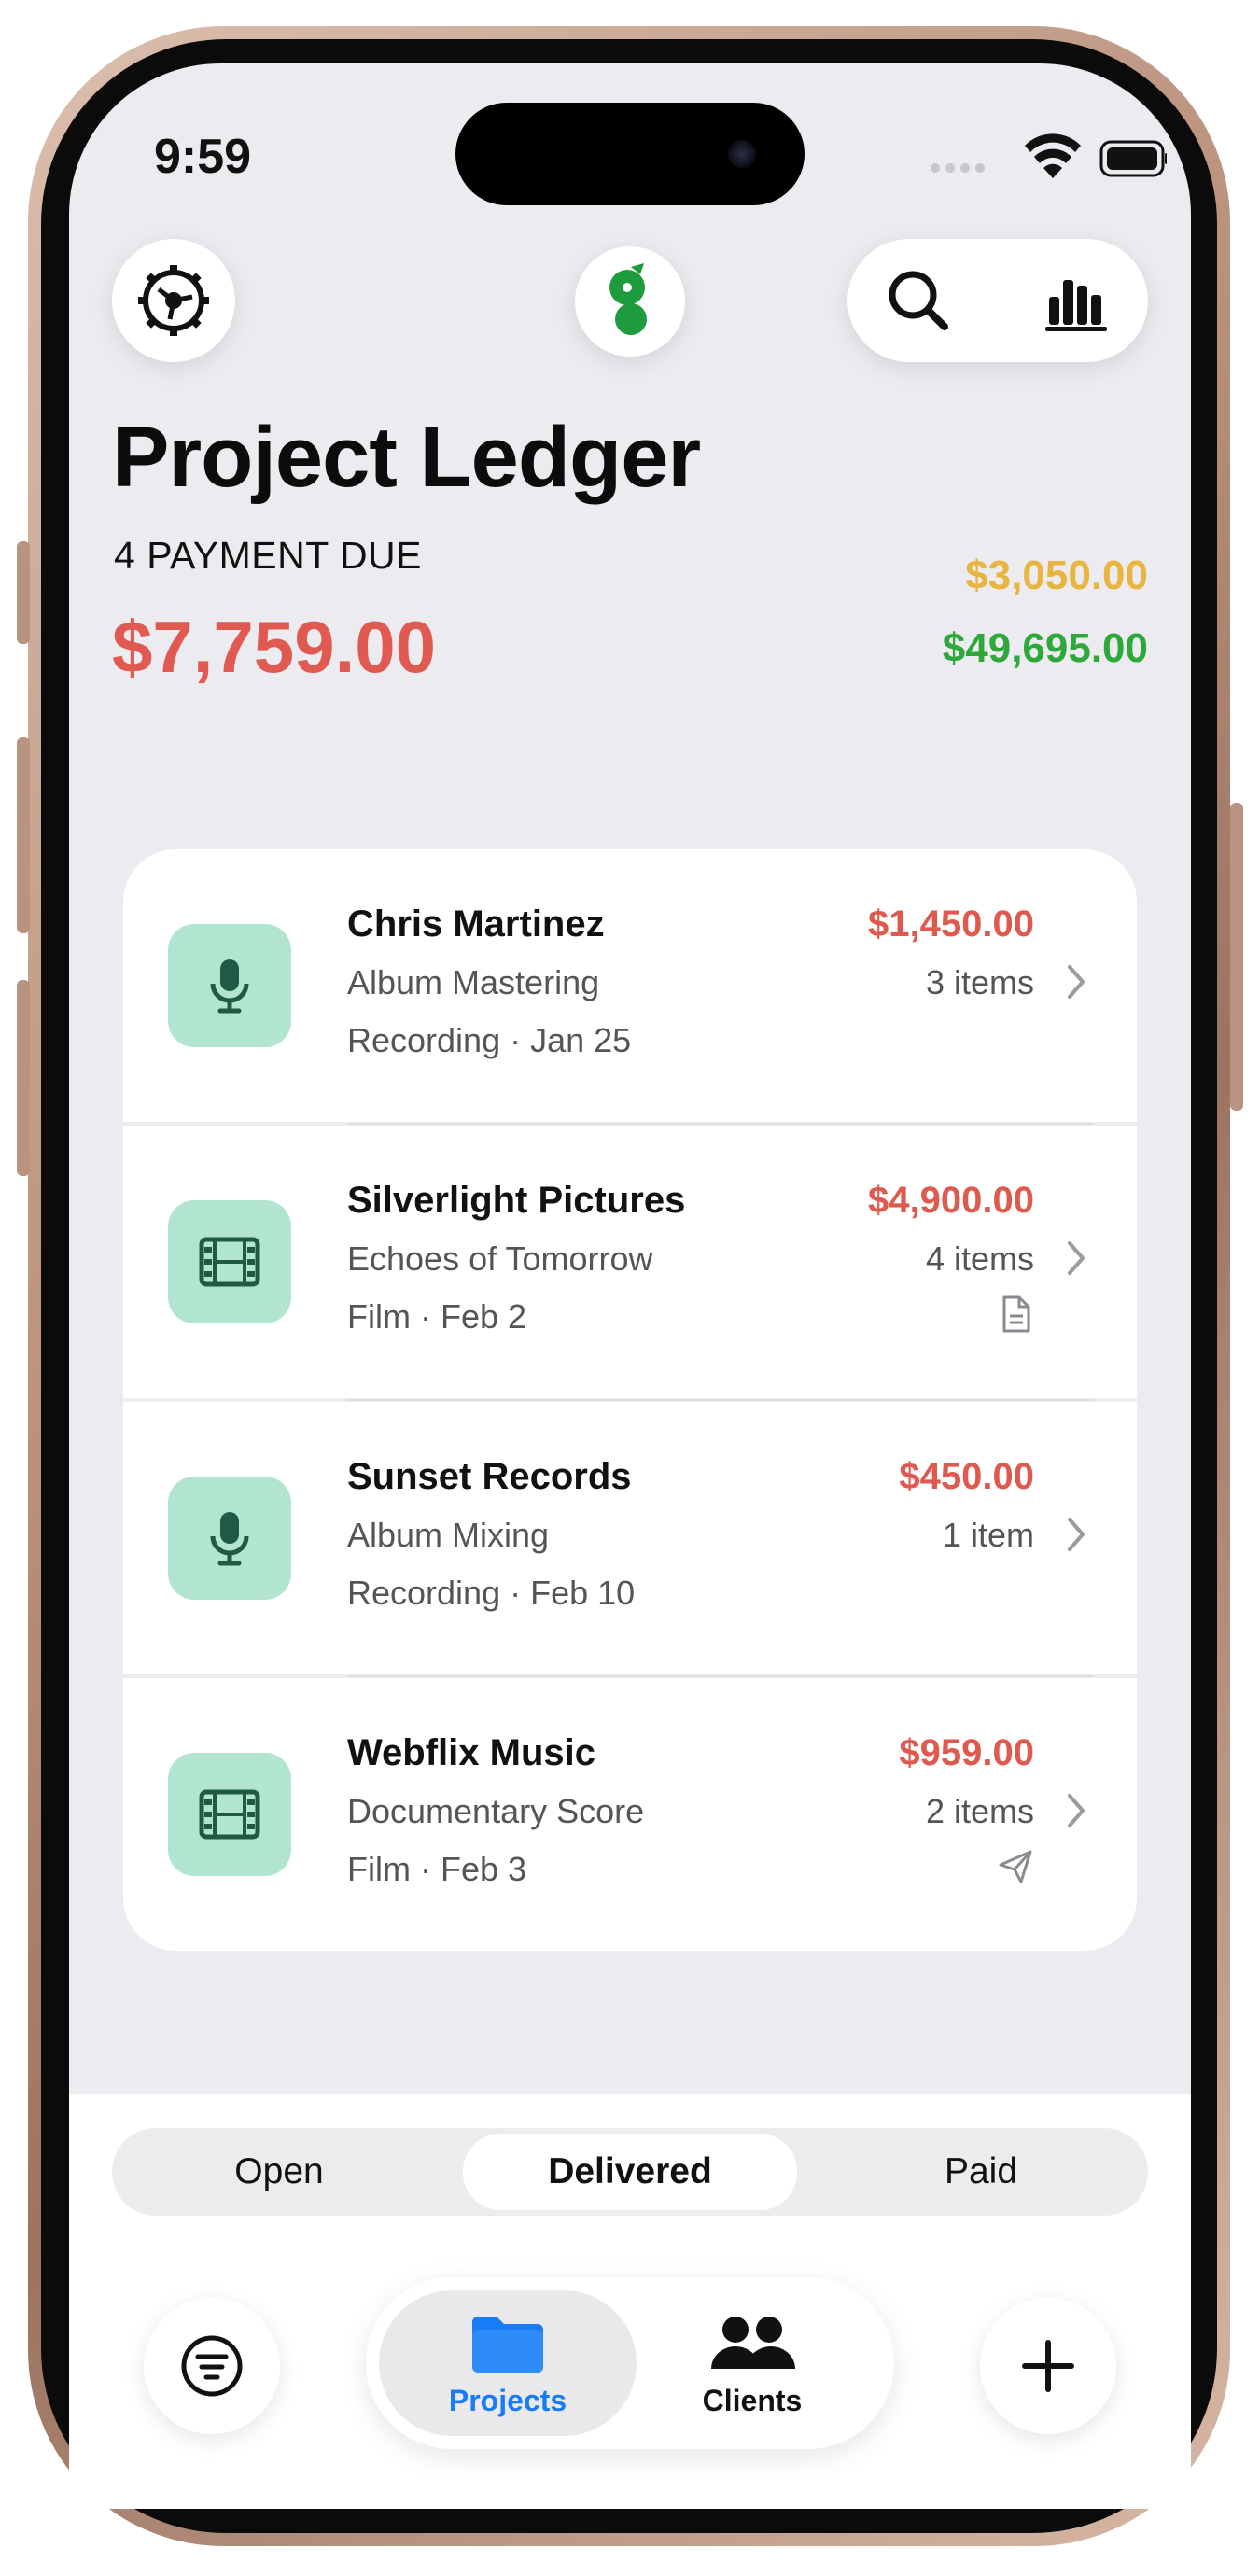 This screenshot has height=2576, width=1260. What do you see at coordinates (981, 2172) in the screenshot?
I see `segment-paid: Paid` at bounding box center [981, 2172].